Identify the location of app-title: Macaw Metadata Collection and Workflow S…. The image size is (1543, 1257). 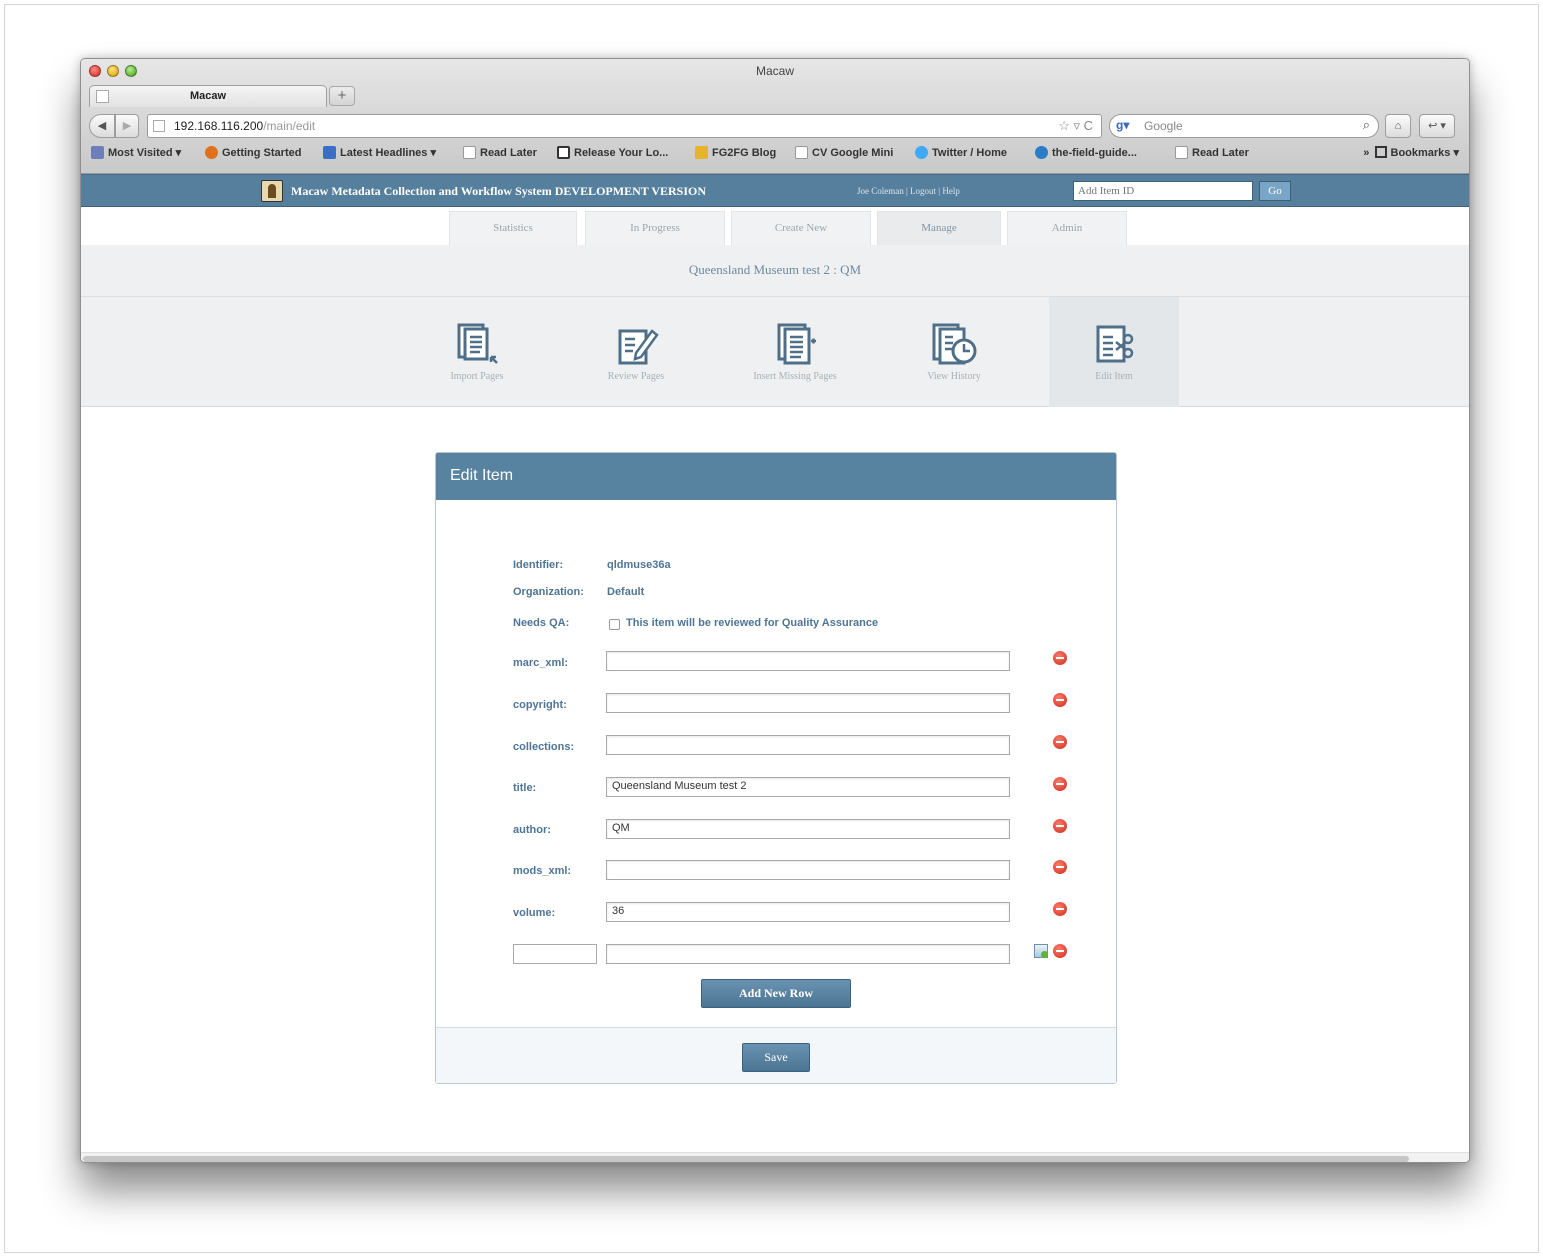
(499, 191).